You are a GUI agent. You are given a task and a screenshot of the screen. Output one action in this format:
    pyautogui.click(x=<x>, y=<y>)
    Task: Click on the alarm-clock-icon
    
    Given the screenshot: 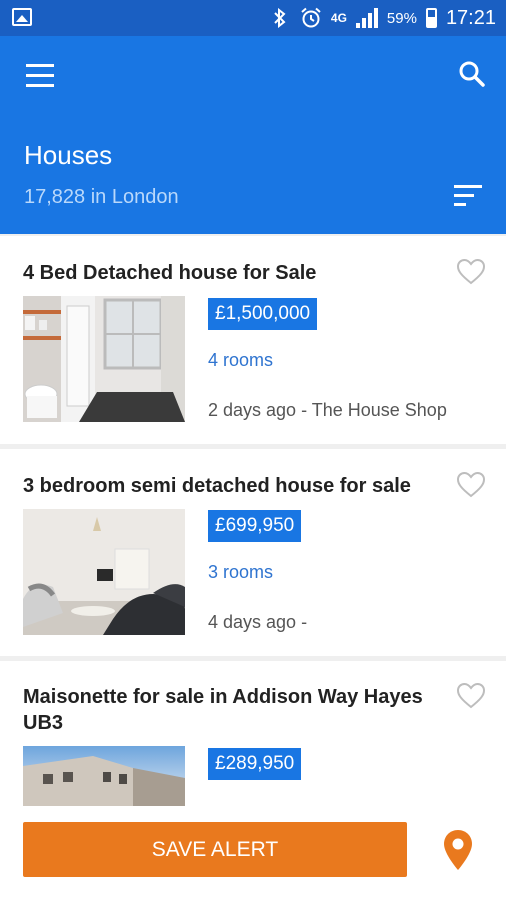 What is the action you would take?
    pyautogui.click(x=311, y=18)
    